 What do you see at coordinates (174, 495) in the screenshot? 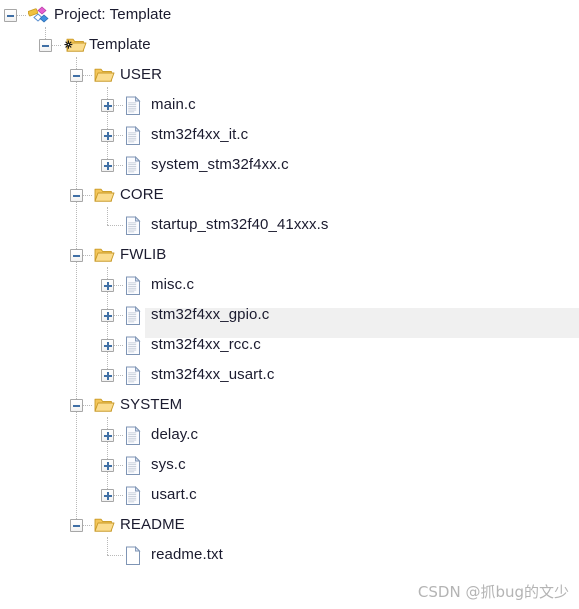
I see `tree-item-label-usart-c: usart.c` at bounding box center [174, 495].